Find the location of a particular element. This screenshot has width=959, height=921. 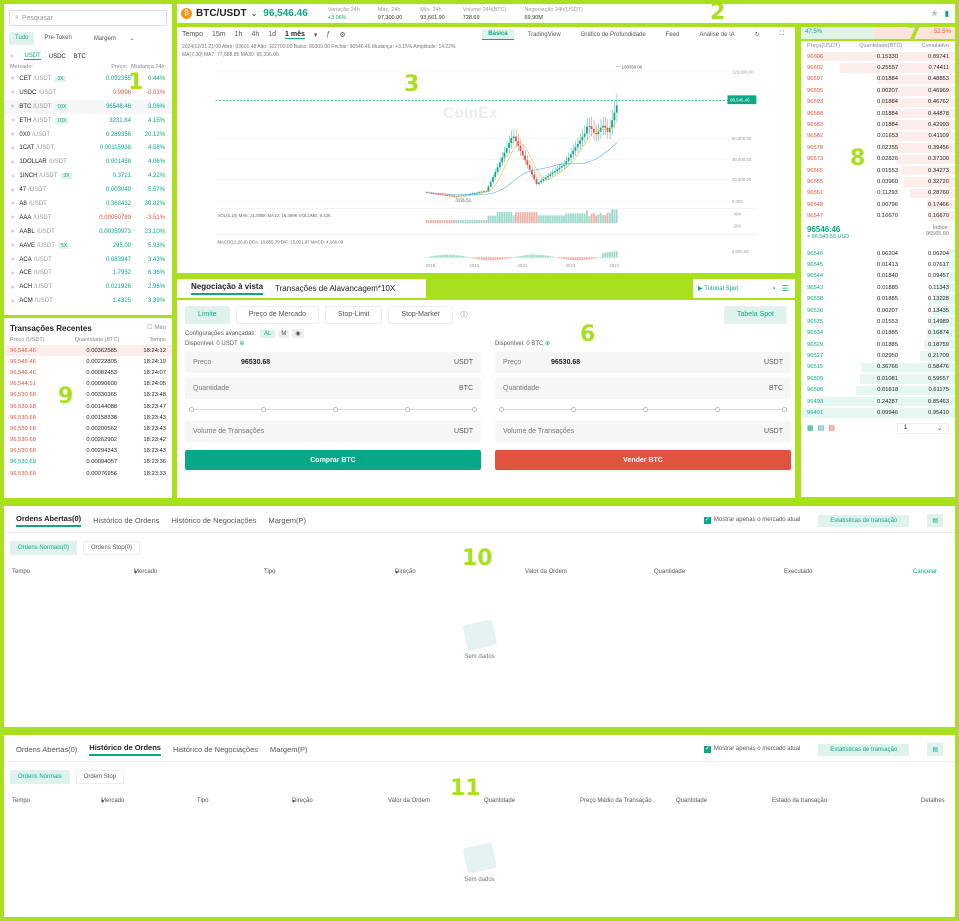

market-row: ★ 1CAT/USDT 0.00115938 4.58% is located at coordinates (88, 148).